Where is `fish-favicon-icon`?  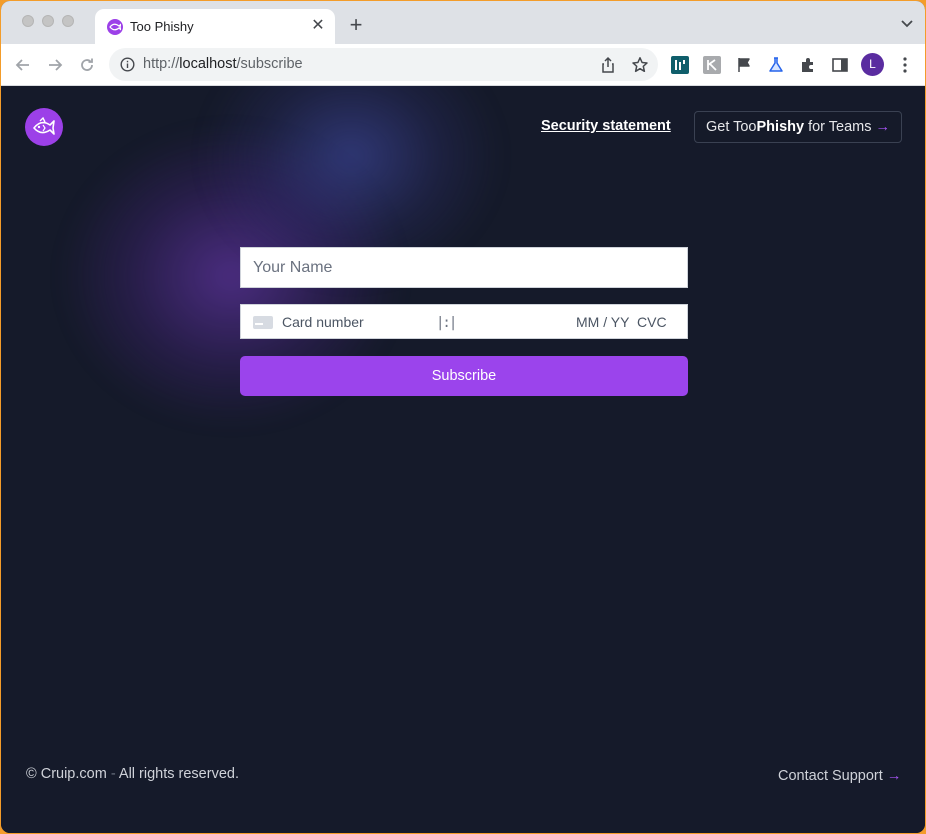
fish-favicon-icon is located at coordinates (115, 27).